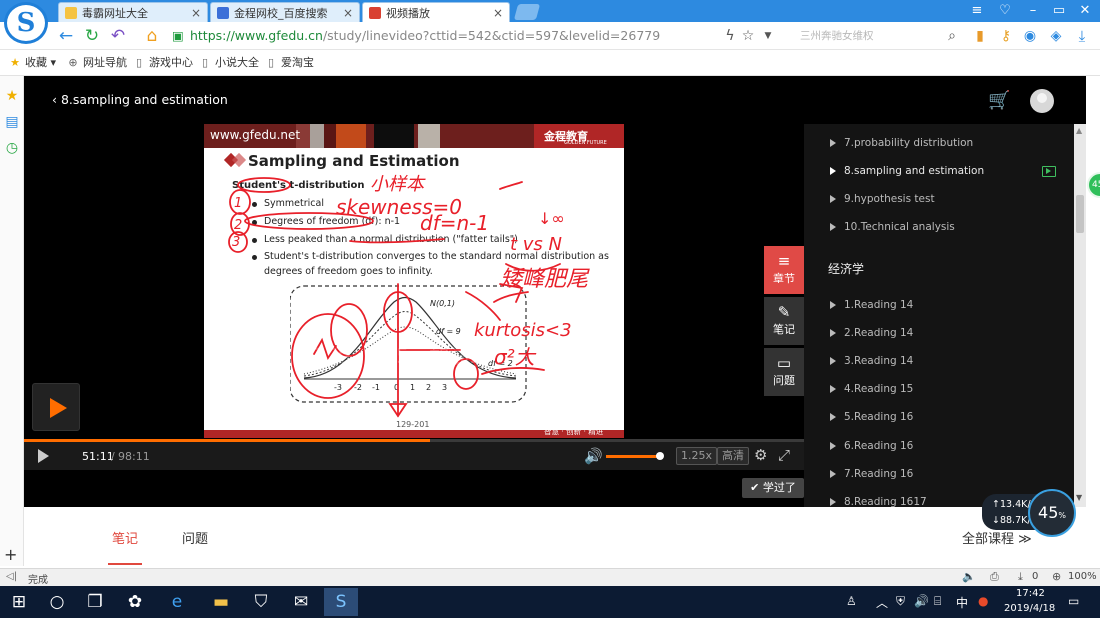 Image resolution: width=1100 pixels, height=618 pixels. What do you see at coordinates (784, 270) in the screenshot?
I see `chapter-button: ≡ 章节` at bounding box center [784, 270].